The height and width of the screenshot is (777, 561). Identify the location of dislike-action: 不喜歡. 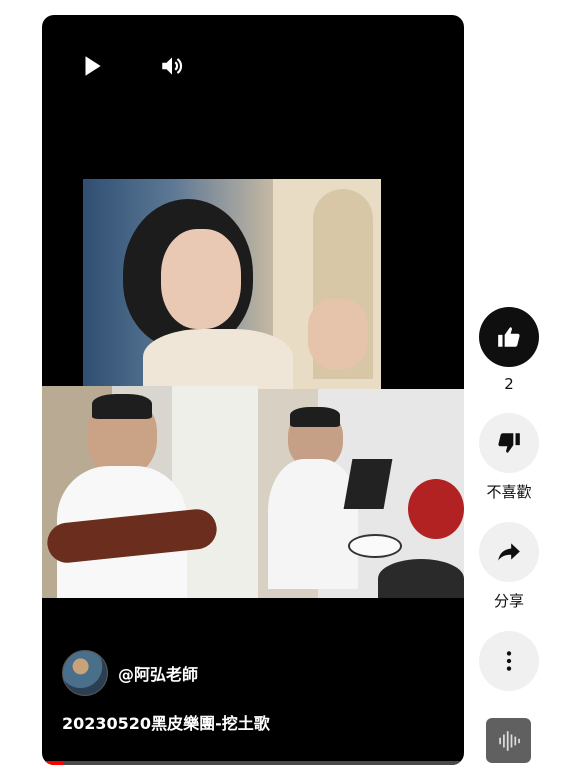
(509, 457).